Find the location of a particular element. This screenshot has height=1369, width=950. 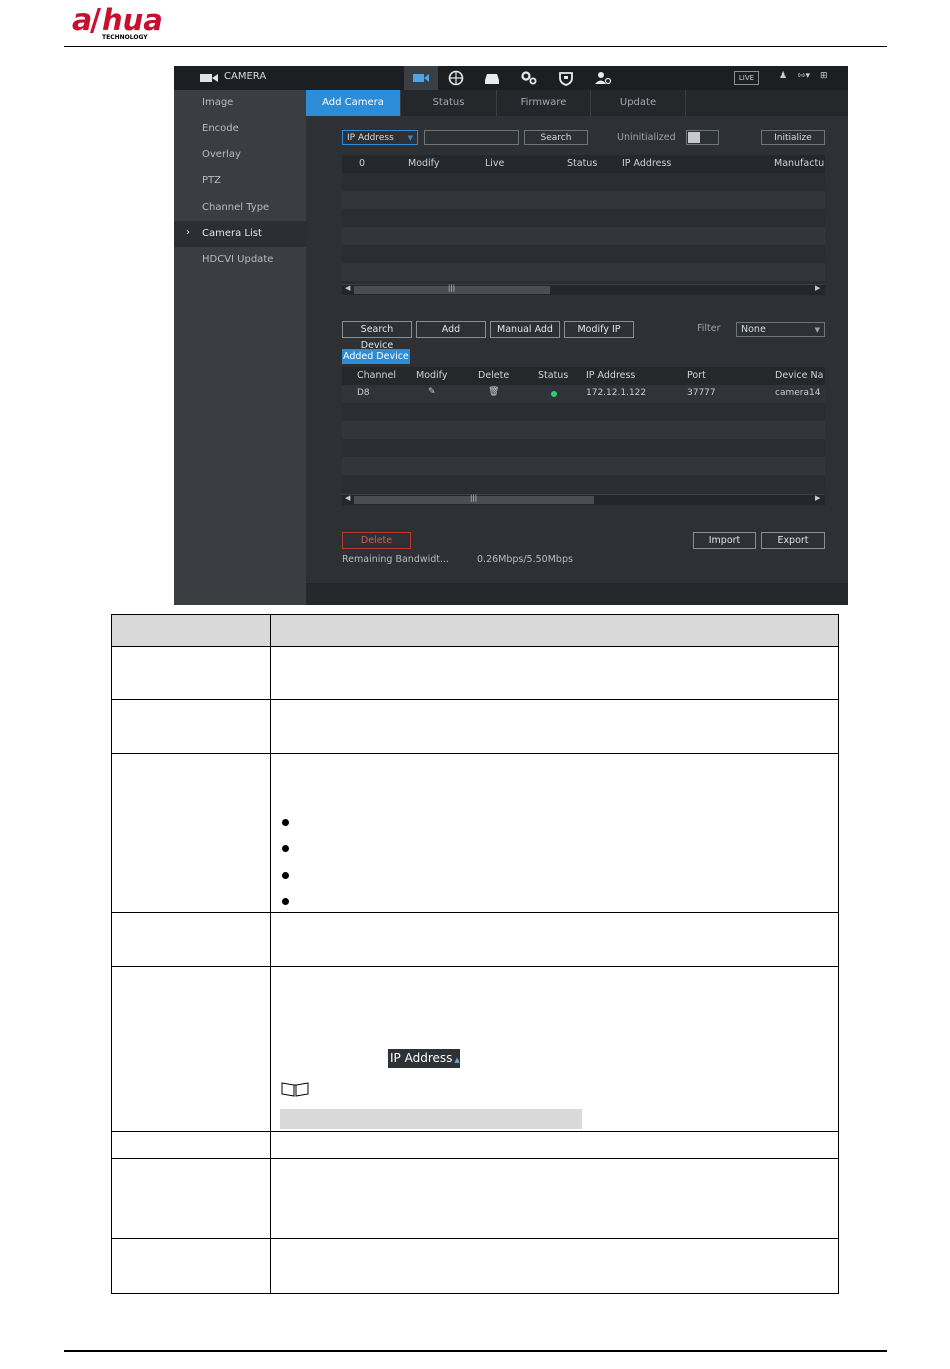

tab-status: Status is located at coordinates (448, 103).